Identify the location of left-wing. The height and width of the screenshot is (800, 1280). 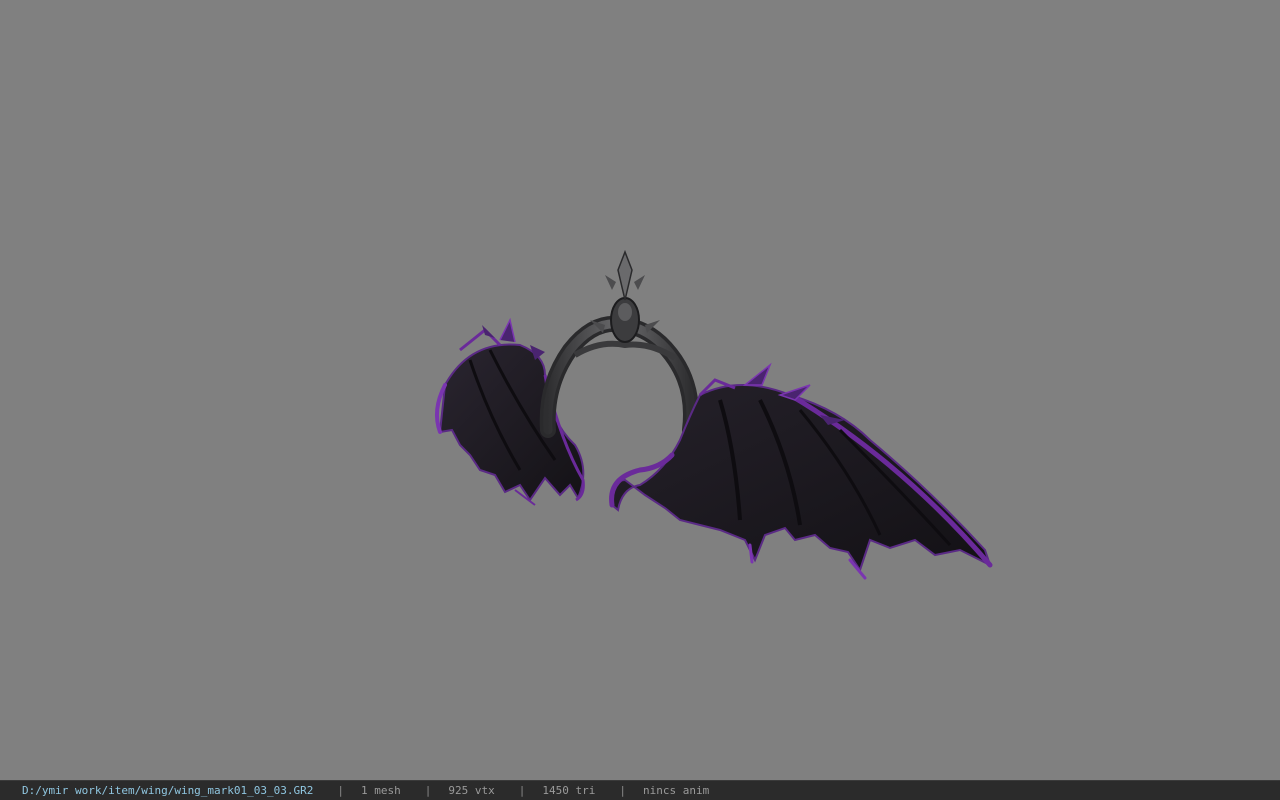
(509, 411).